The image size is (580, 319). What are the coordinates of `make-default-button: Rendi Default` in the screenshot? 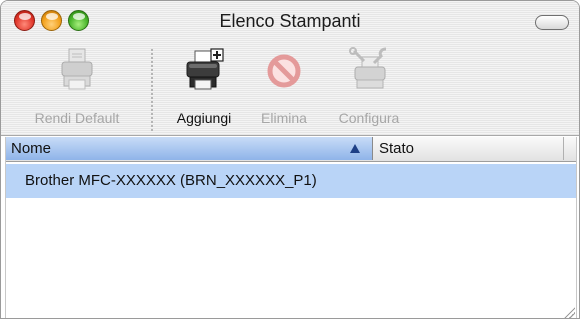 It's located at (77, 90).